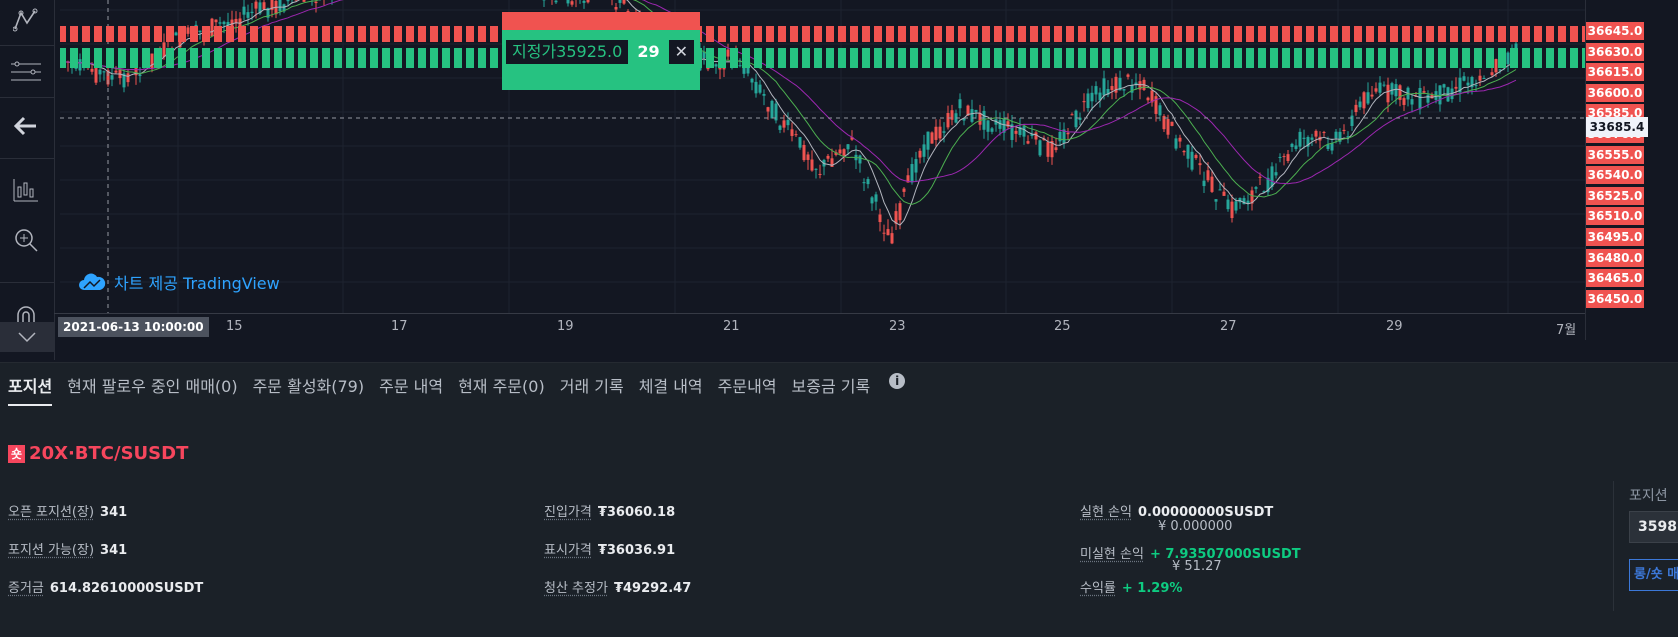  I want to click on realized-pnl-field: 실현 손익0.00000000SUSDT, so click(1176, 510).